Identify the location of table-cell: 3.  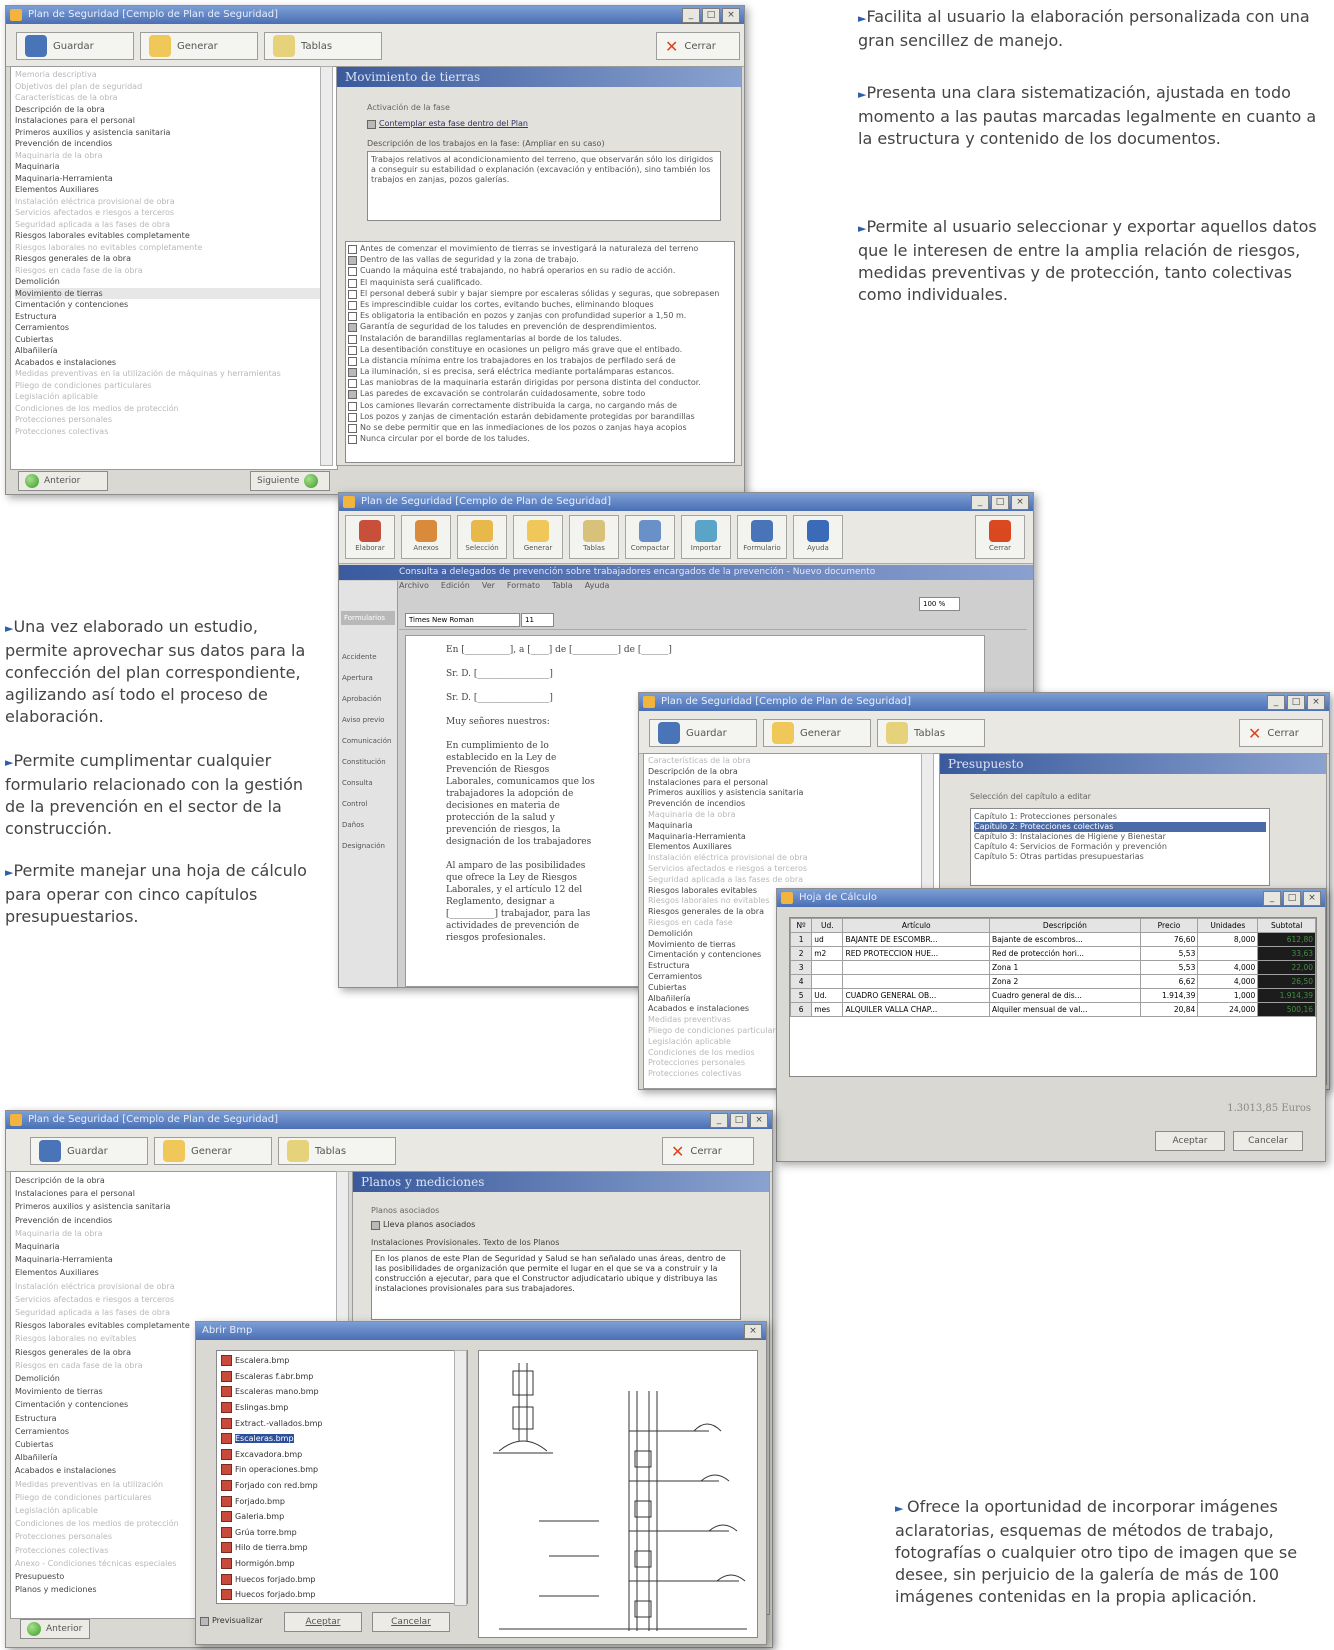
(801, 967).